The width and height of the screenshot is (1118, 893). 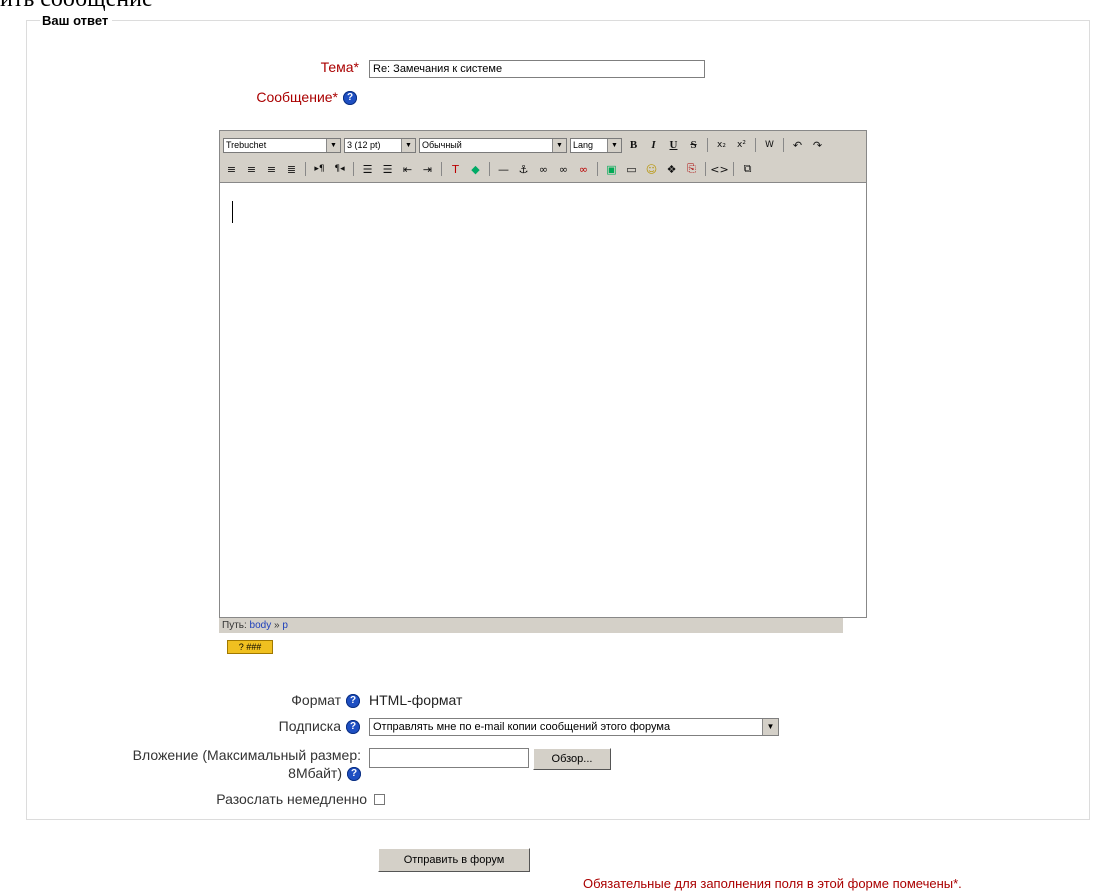 What do you see at coordinates (315, 773) in the screenshot?
I see `attachment-size-label: 8Мбайт)` at bounding box center [315, 773].